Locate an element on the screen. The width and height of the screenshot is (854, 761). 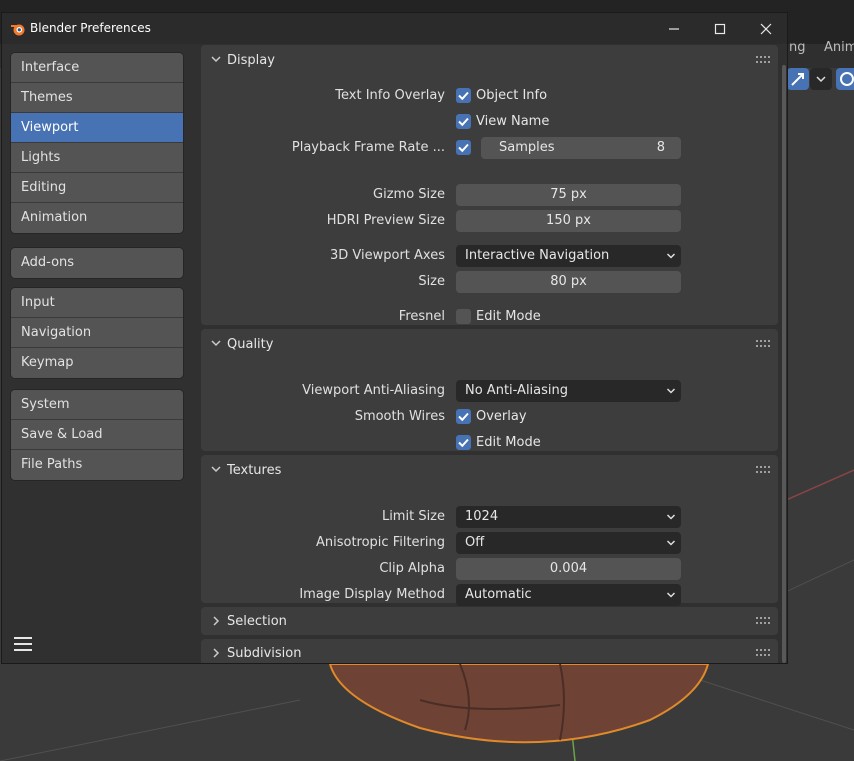
sidebar-item-addons: Add-ons is located at coordinates (97, 263).